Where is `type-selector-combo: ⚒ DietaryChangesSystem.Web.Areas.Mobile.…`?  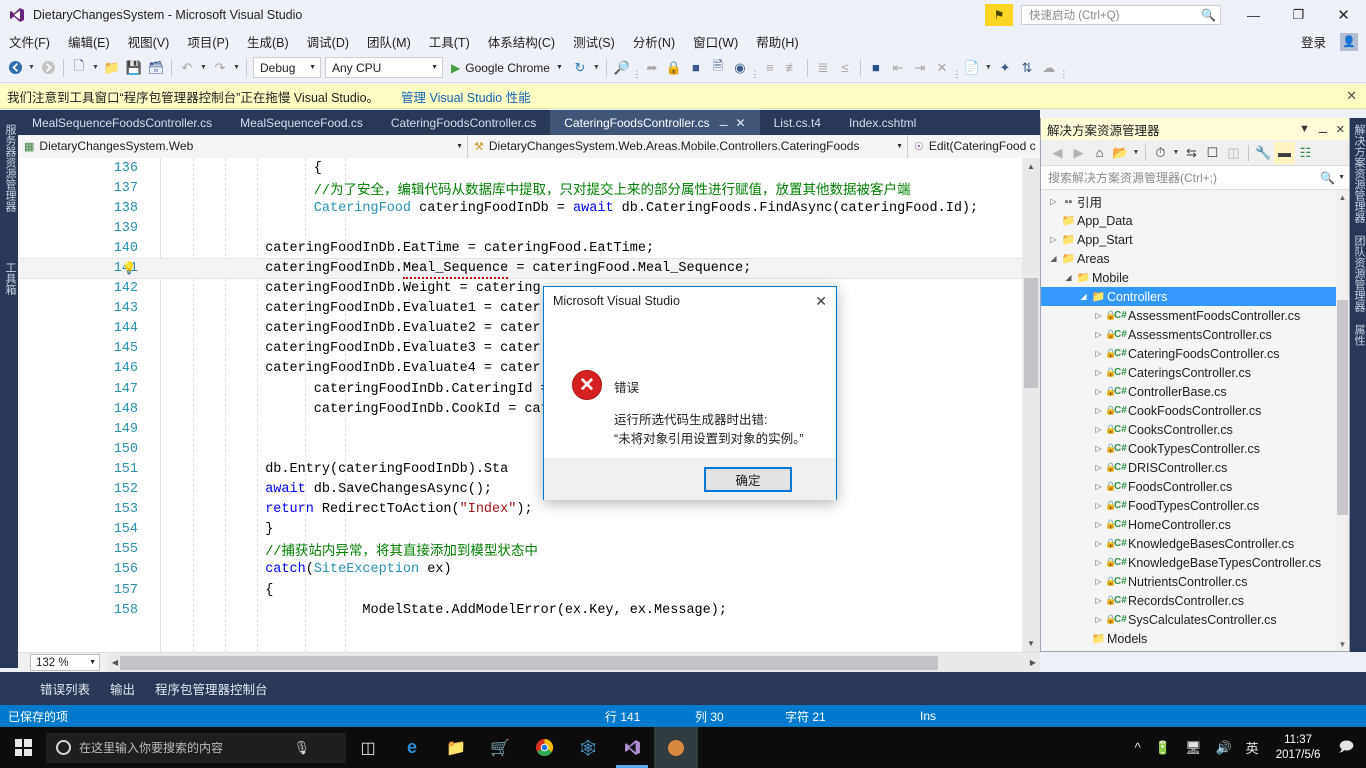
type-selector-combo: ⚒ DietaryChangesSystem.Web.Areas.Mobile.… is located at coordinates (688, 146).